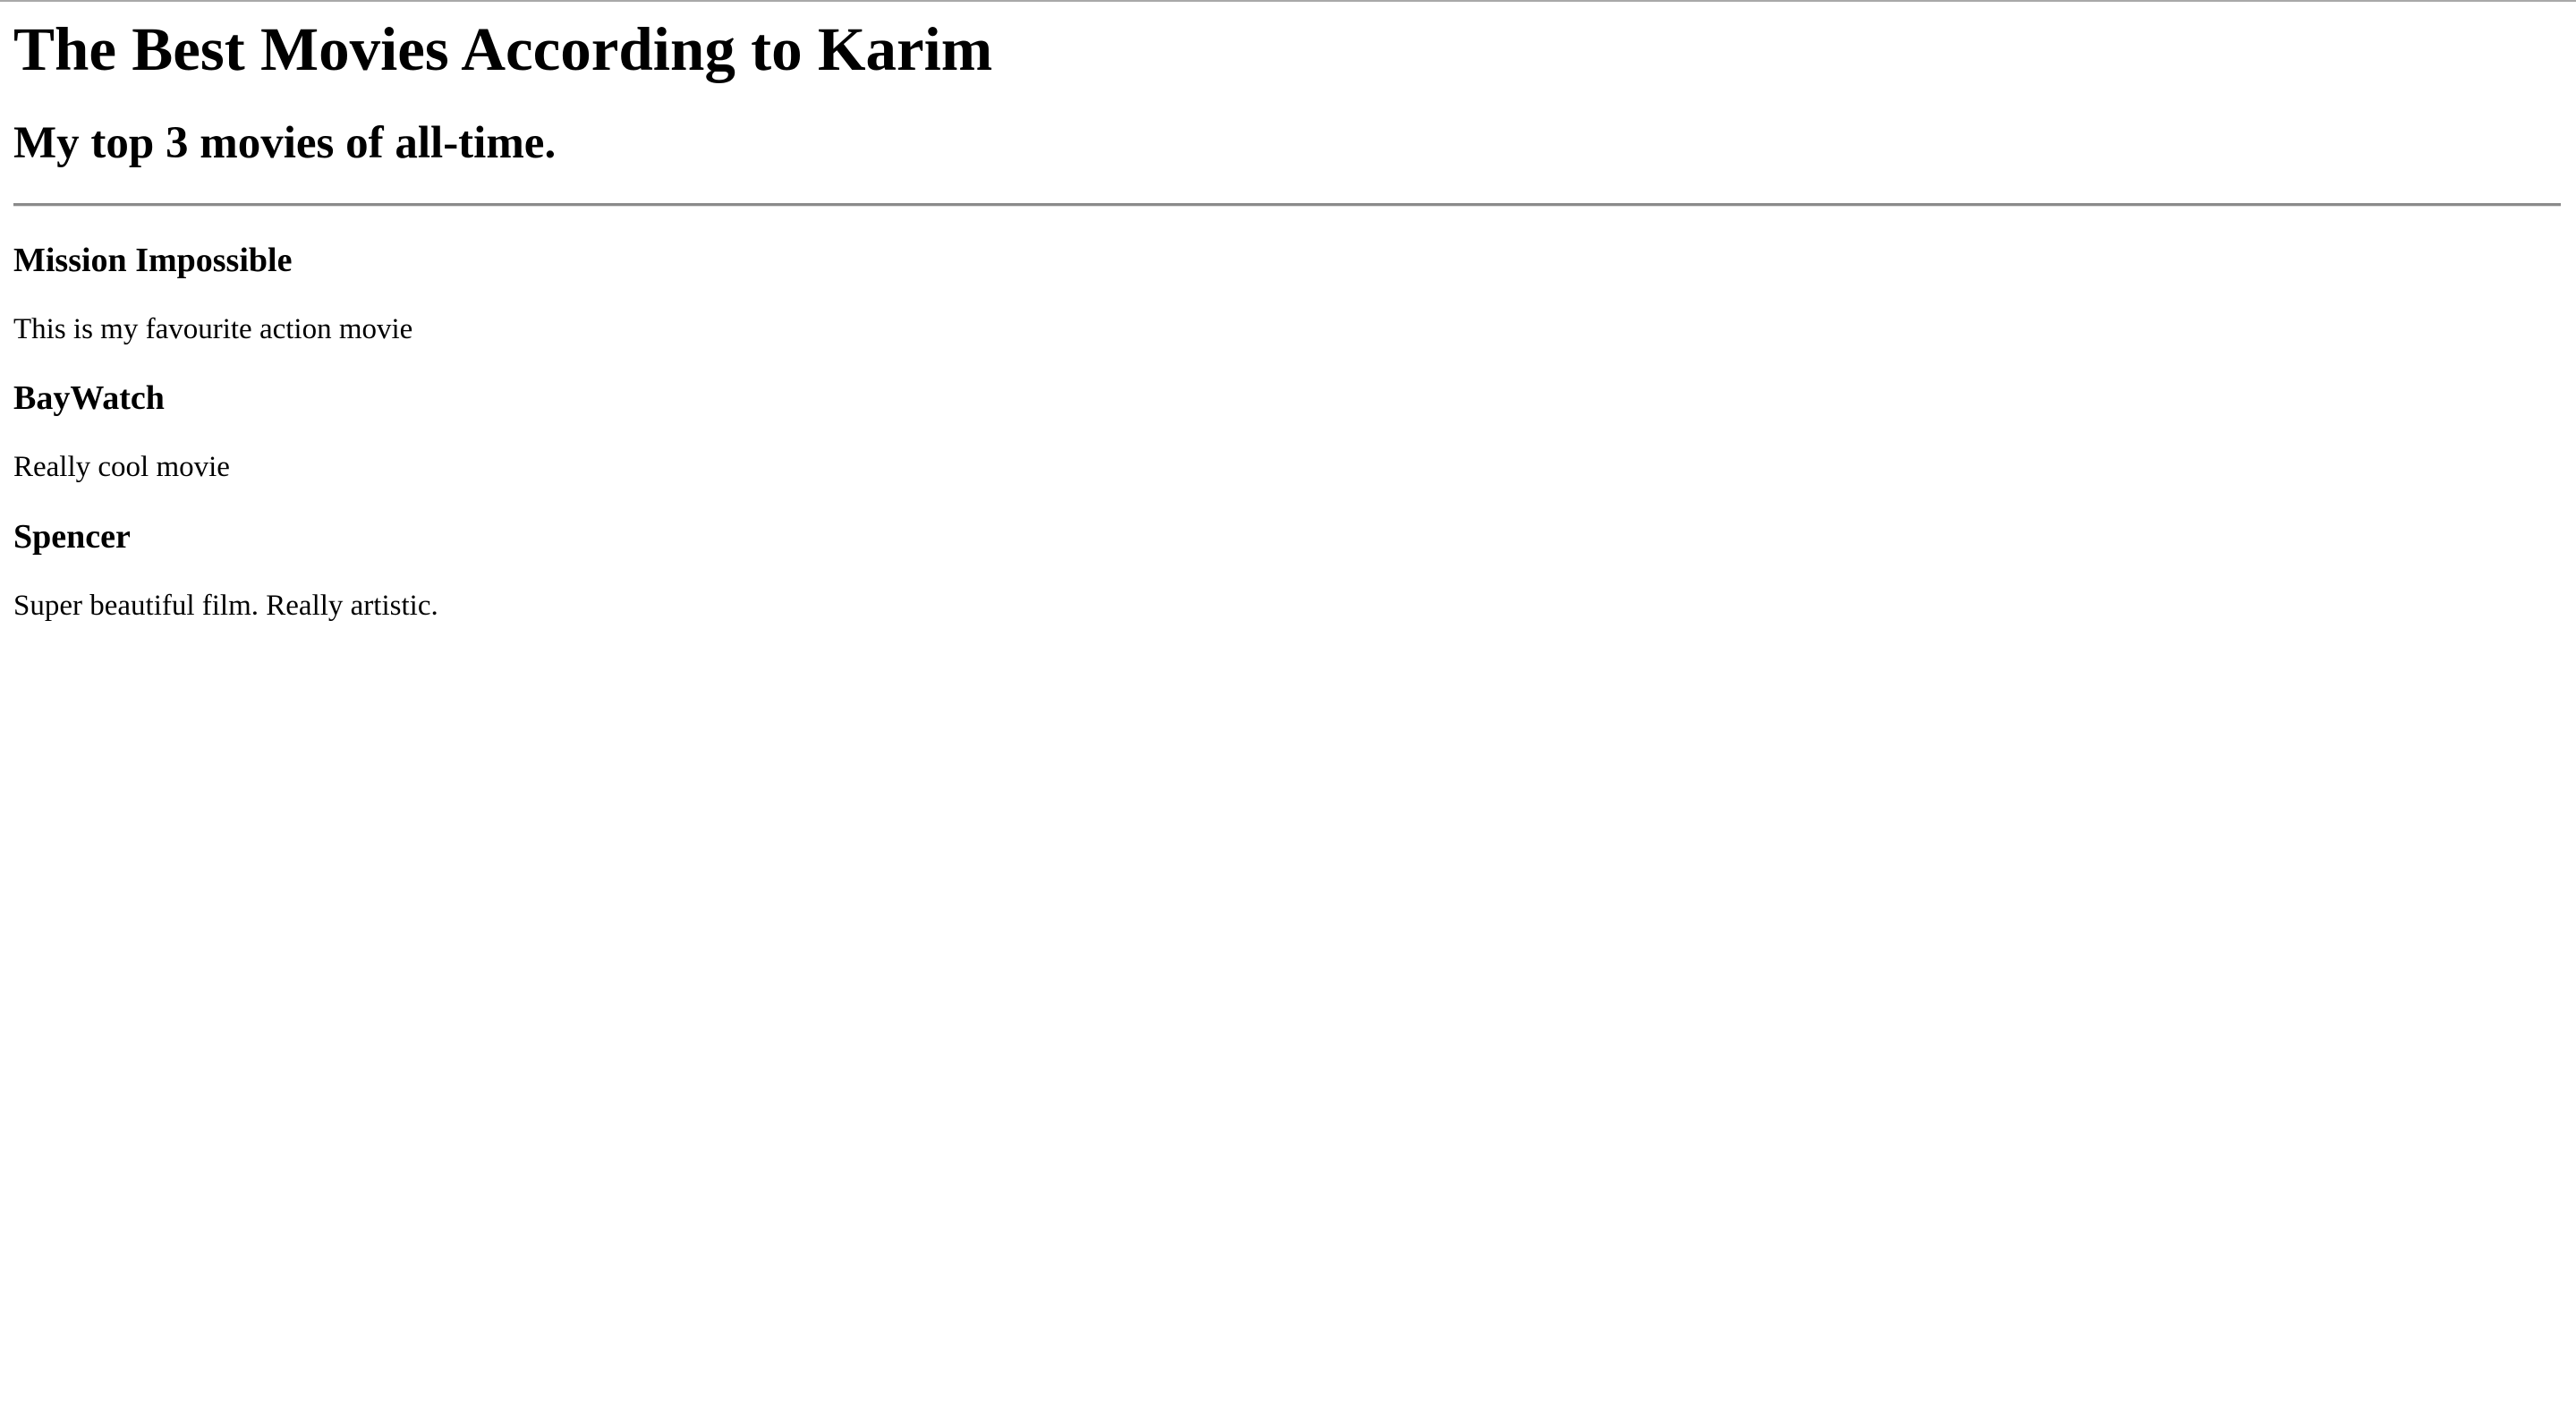  Describe the element at coordinates (72, 537) in the screenshot. I see `movie-title-3: Spencer` at that location.